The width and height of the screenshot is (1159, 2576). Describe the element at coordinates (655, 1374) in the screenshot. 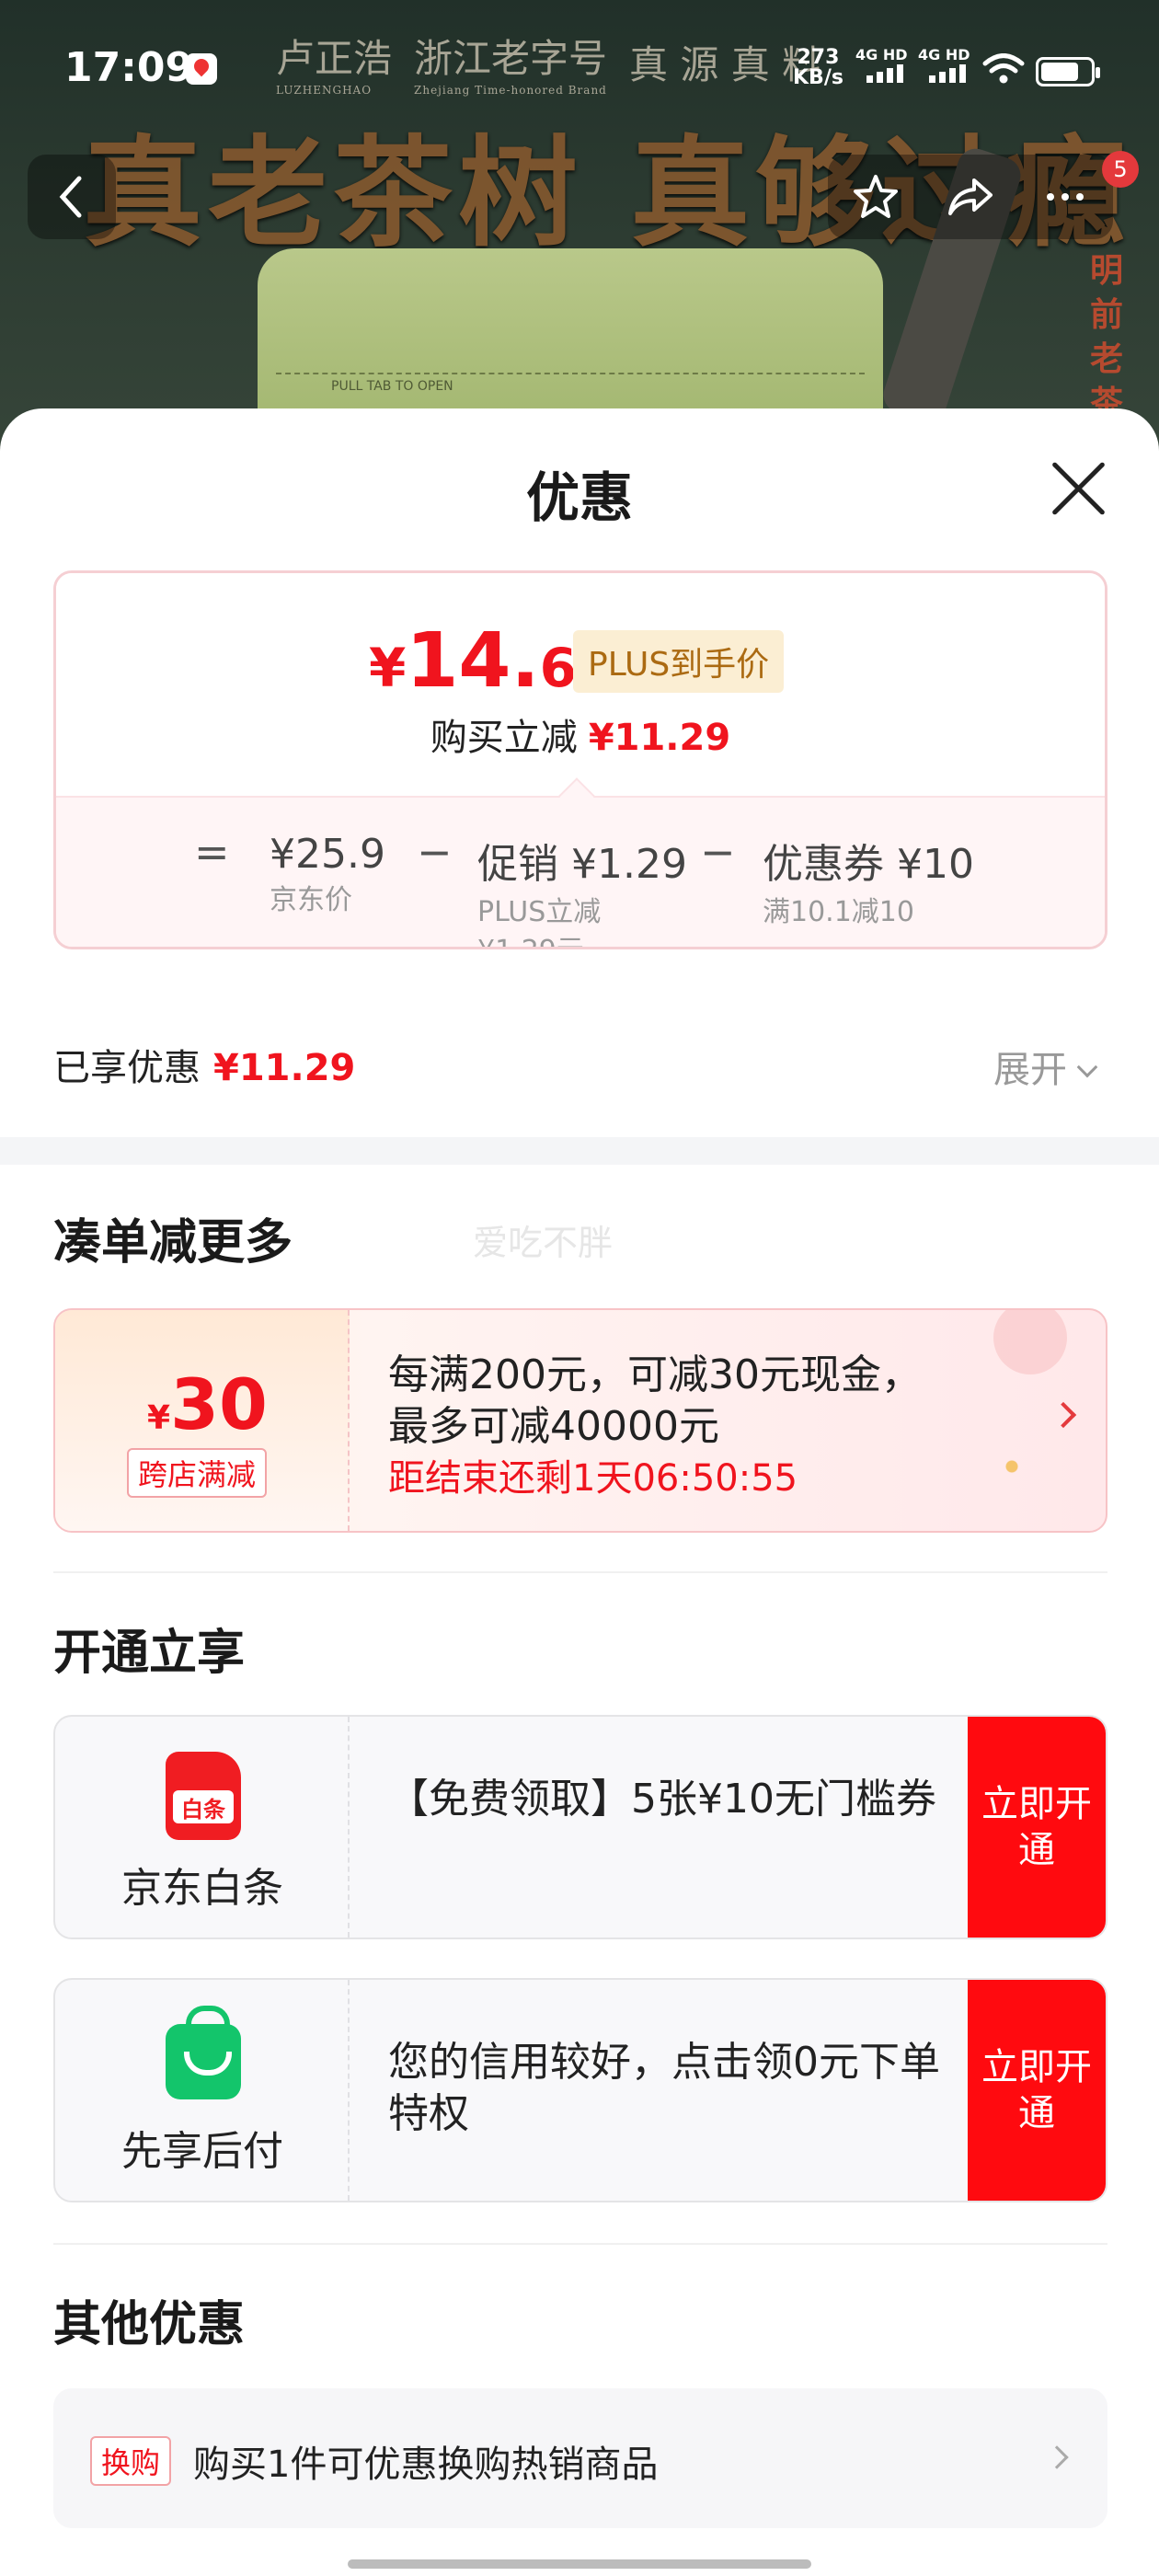

I see `promo-rule-line1: 每满200元，可减30元现金，` at that location.